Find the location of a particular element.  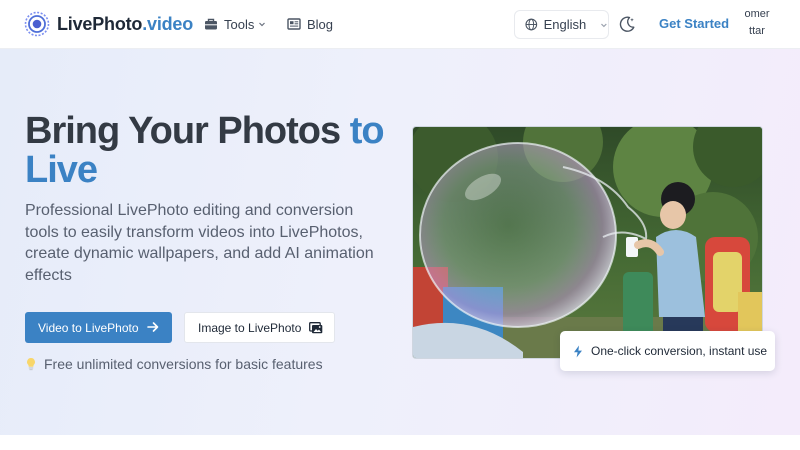

video-to-livephoto-button: Video to LivePhoto is located at coordinates (98, 327).